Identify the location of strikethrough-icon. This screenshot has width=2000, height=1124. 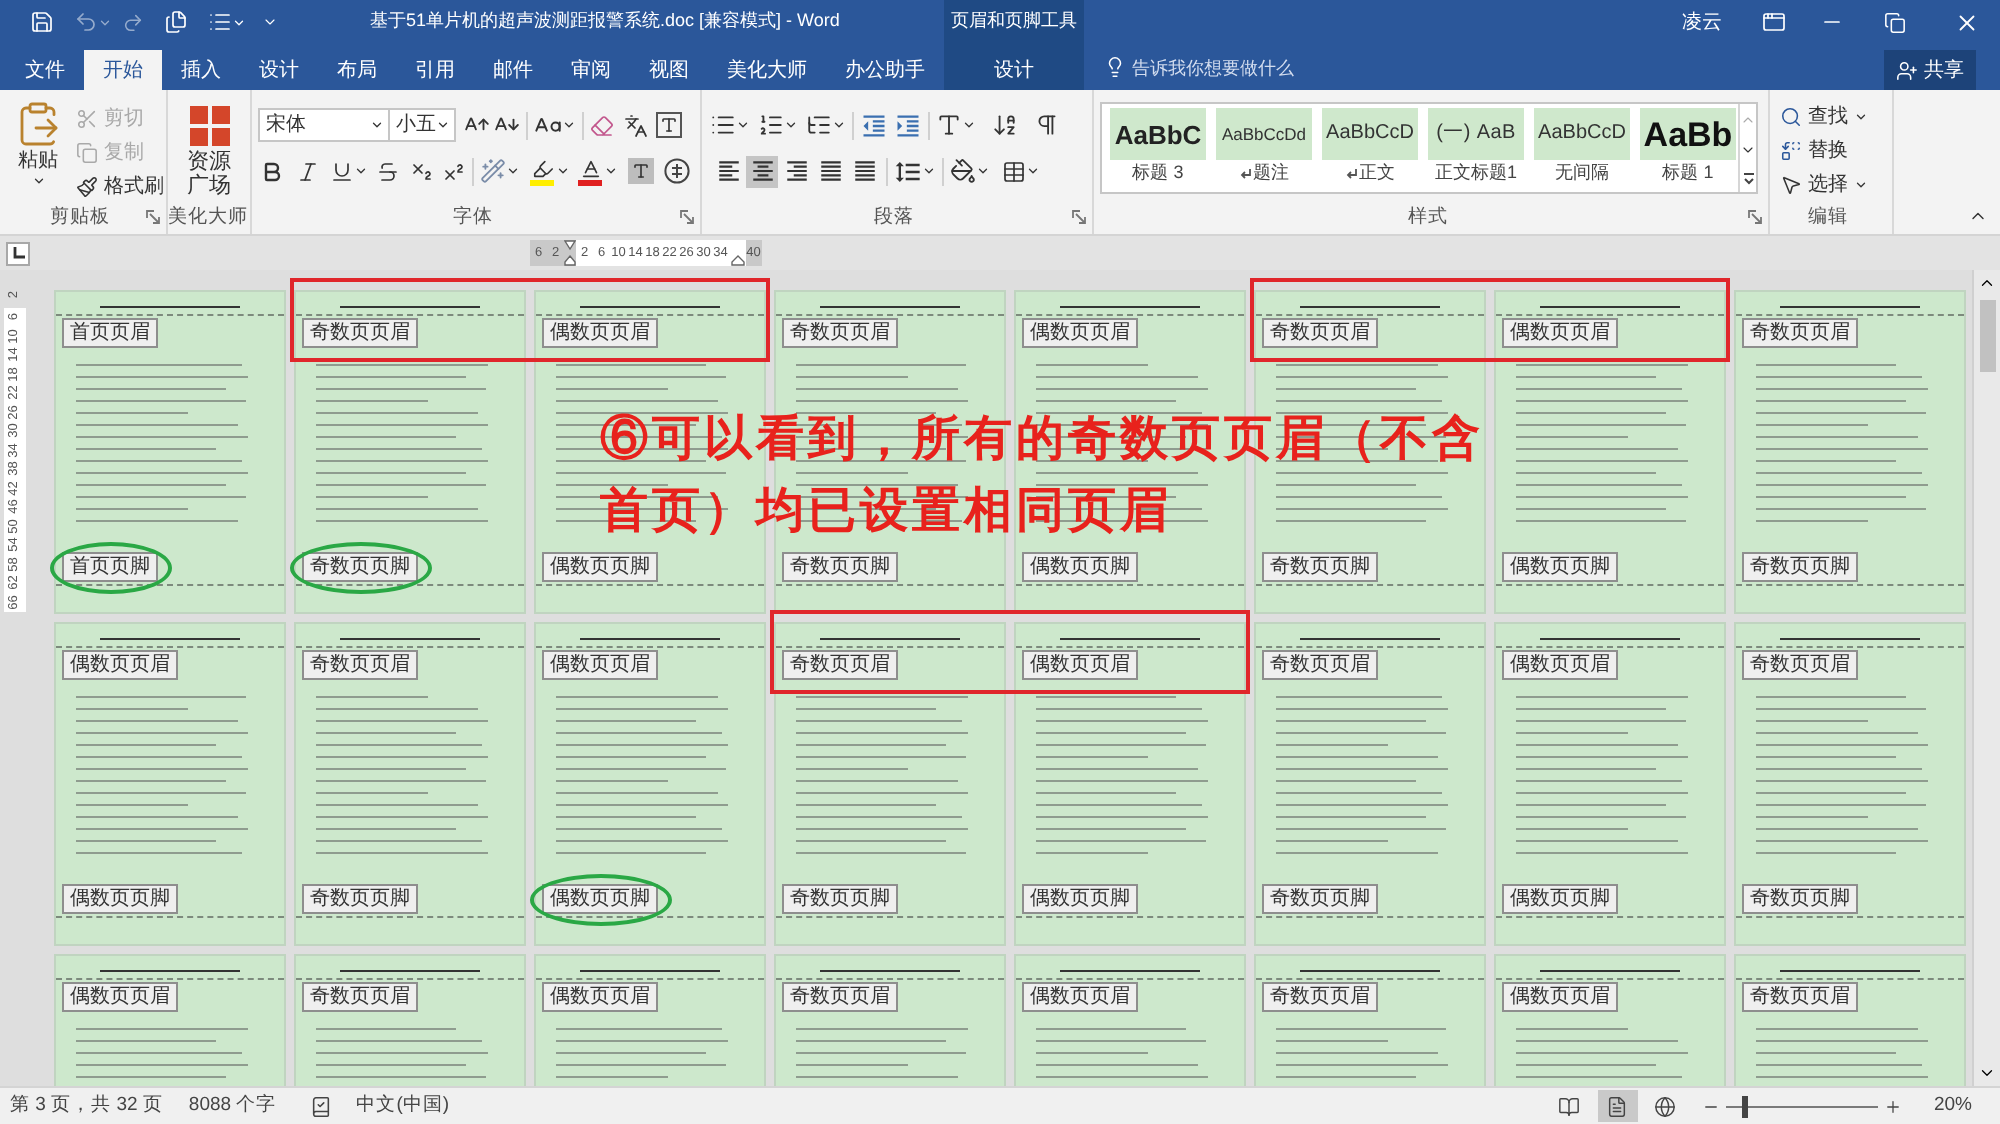
(388, 171).